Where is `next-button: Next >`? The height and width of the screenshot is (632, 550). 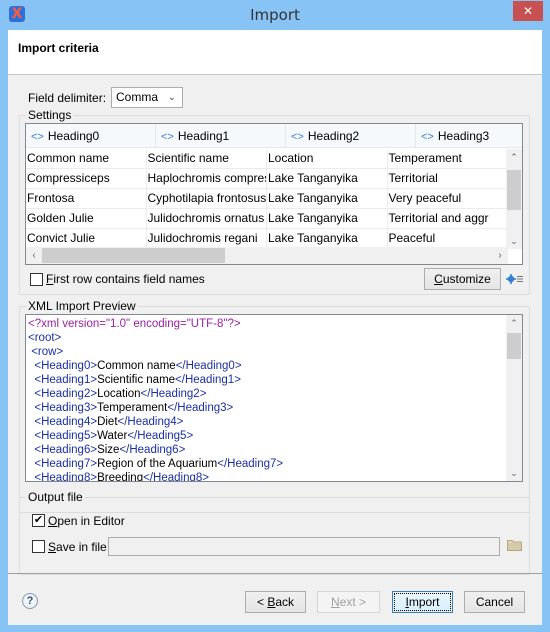
next-button: Next > is located at coordinates (348, 602).